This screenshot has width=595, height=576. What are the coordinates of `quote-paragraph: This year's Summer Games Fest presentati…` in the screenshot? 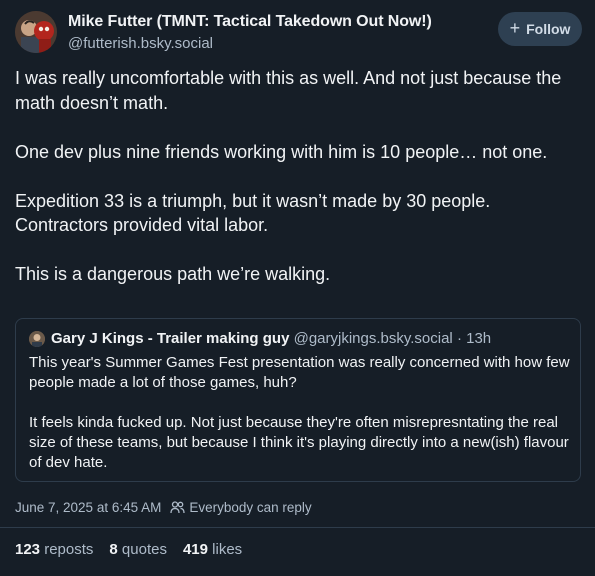 It's located at (299, 372).